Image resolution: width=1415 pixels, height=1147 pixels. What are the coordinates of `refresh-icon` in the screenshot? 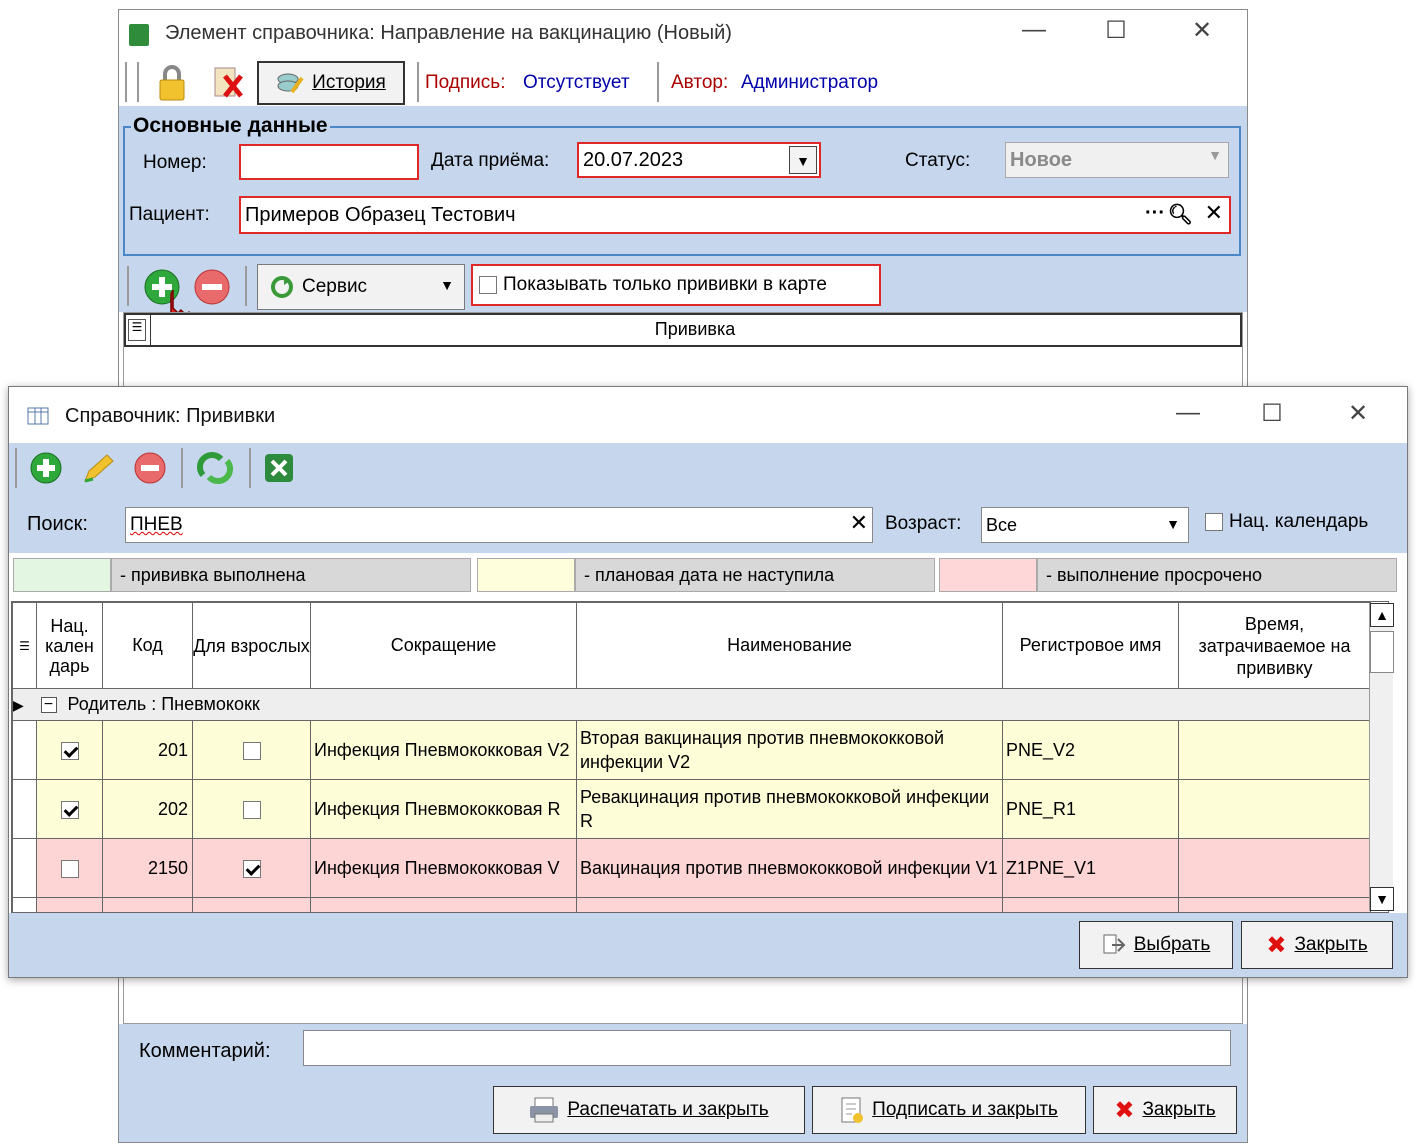 It's located at (282, 287).